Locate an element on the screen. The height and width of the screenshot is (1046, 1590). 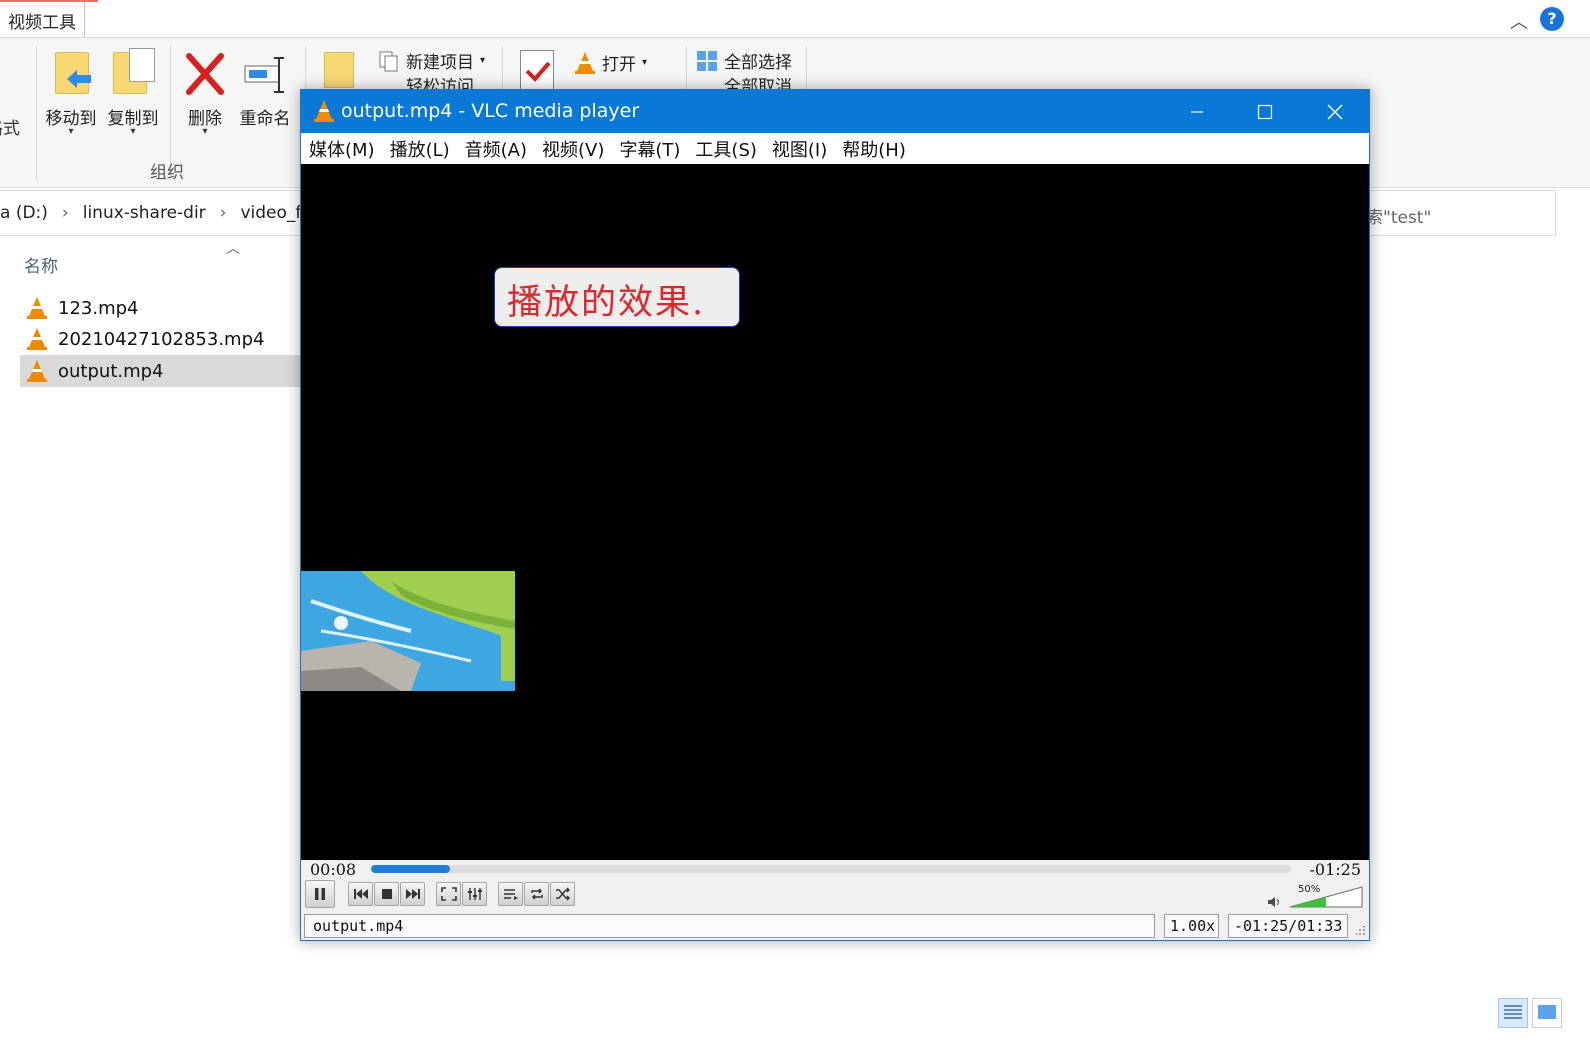
copy-to-button: 复制到 ▾ is located at coordinates (133, 92).